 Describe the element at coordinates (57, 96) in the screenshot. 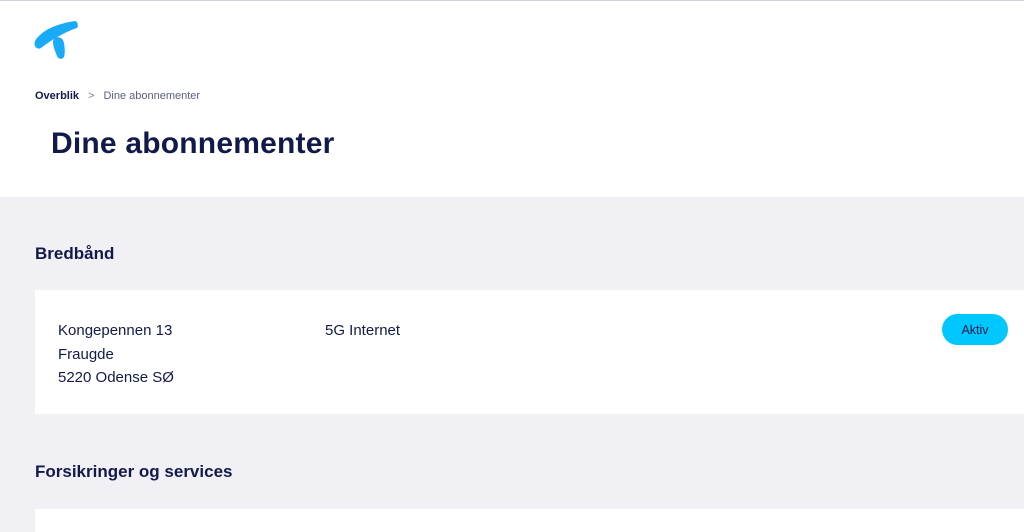

I see `breadcrumb-link-overblik: Overblik` at that location.